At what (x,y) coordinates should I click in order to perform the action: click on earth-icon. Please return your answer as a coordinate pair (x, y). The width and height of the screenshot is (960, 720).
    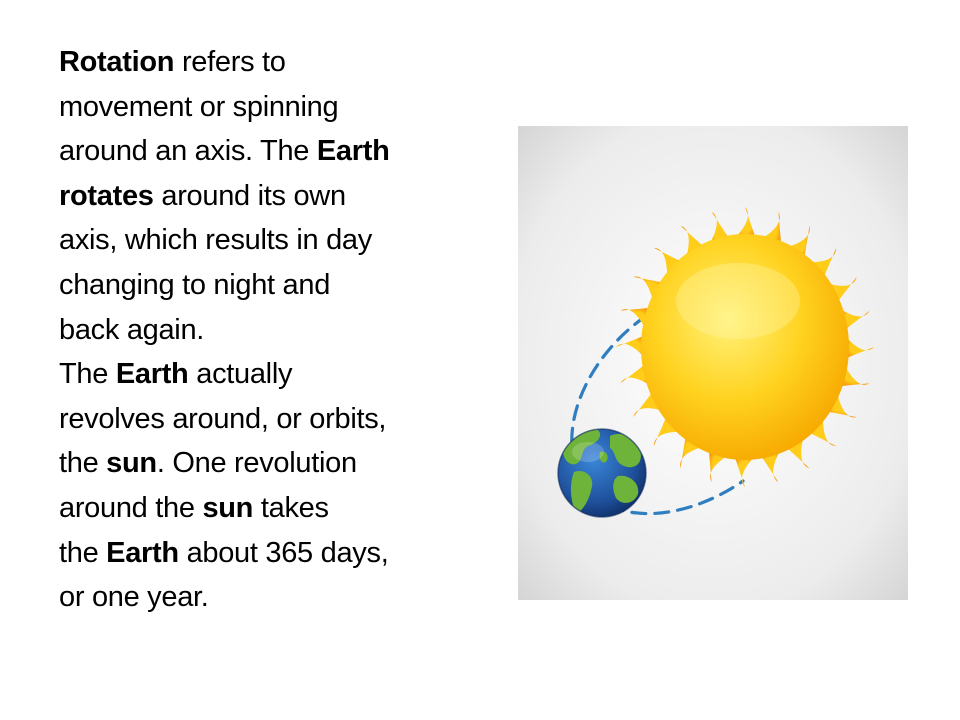
    Looking at the image, I should click on (602, 473).